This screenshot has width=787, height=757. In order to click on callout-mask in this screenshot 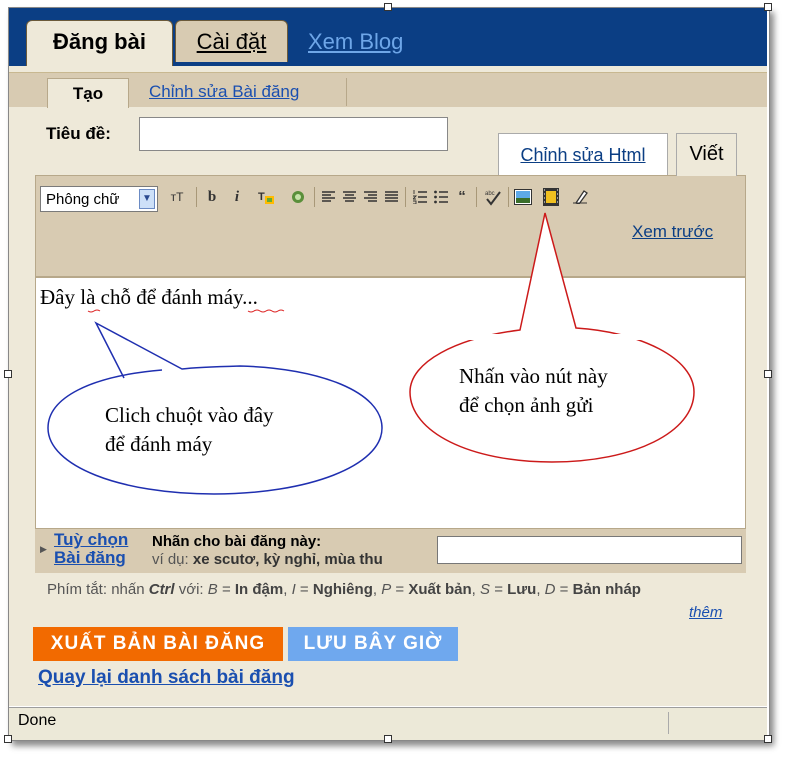, I will do `click(554, 337)`.